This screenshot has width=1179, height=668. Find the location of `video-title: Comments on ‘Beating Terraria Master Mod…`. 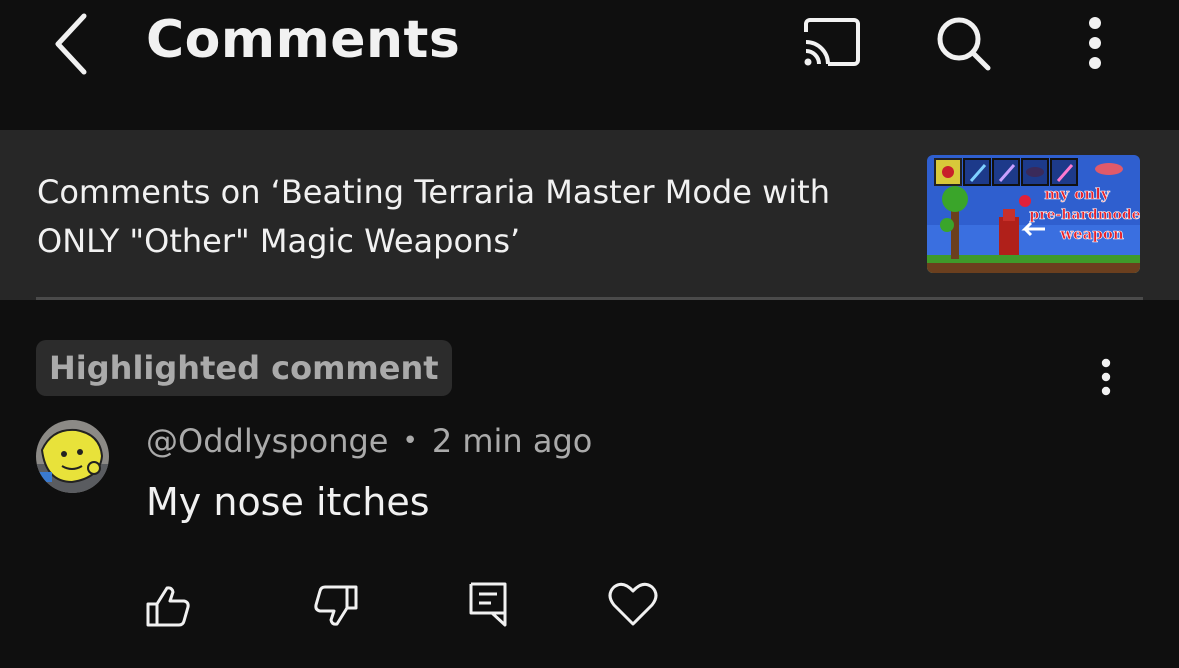

video-title: Comments on ‘Beating Terraria Master Mod… is located at coordinates (433, 216).